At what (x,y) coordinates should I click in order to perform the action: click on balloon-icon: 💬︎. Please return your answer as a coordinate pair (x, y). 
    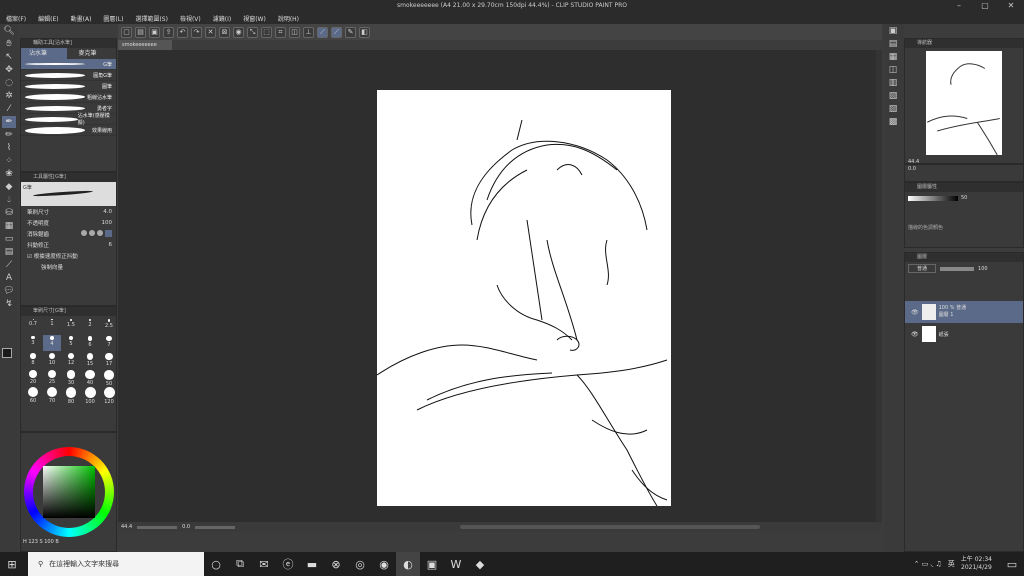
    Looking at the image, I should click on (9, 291).